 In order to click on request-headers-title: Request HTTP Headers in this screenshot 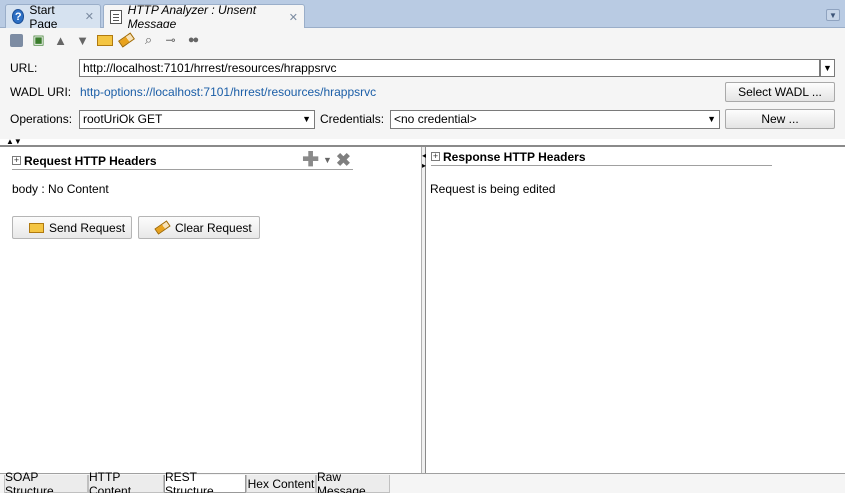, I will do `click(90, 160)`.